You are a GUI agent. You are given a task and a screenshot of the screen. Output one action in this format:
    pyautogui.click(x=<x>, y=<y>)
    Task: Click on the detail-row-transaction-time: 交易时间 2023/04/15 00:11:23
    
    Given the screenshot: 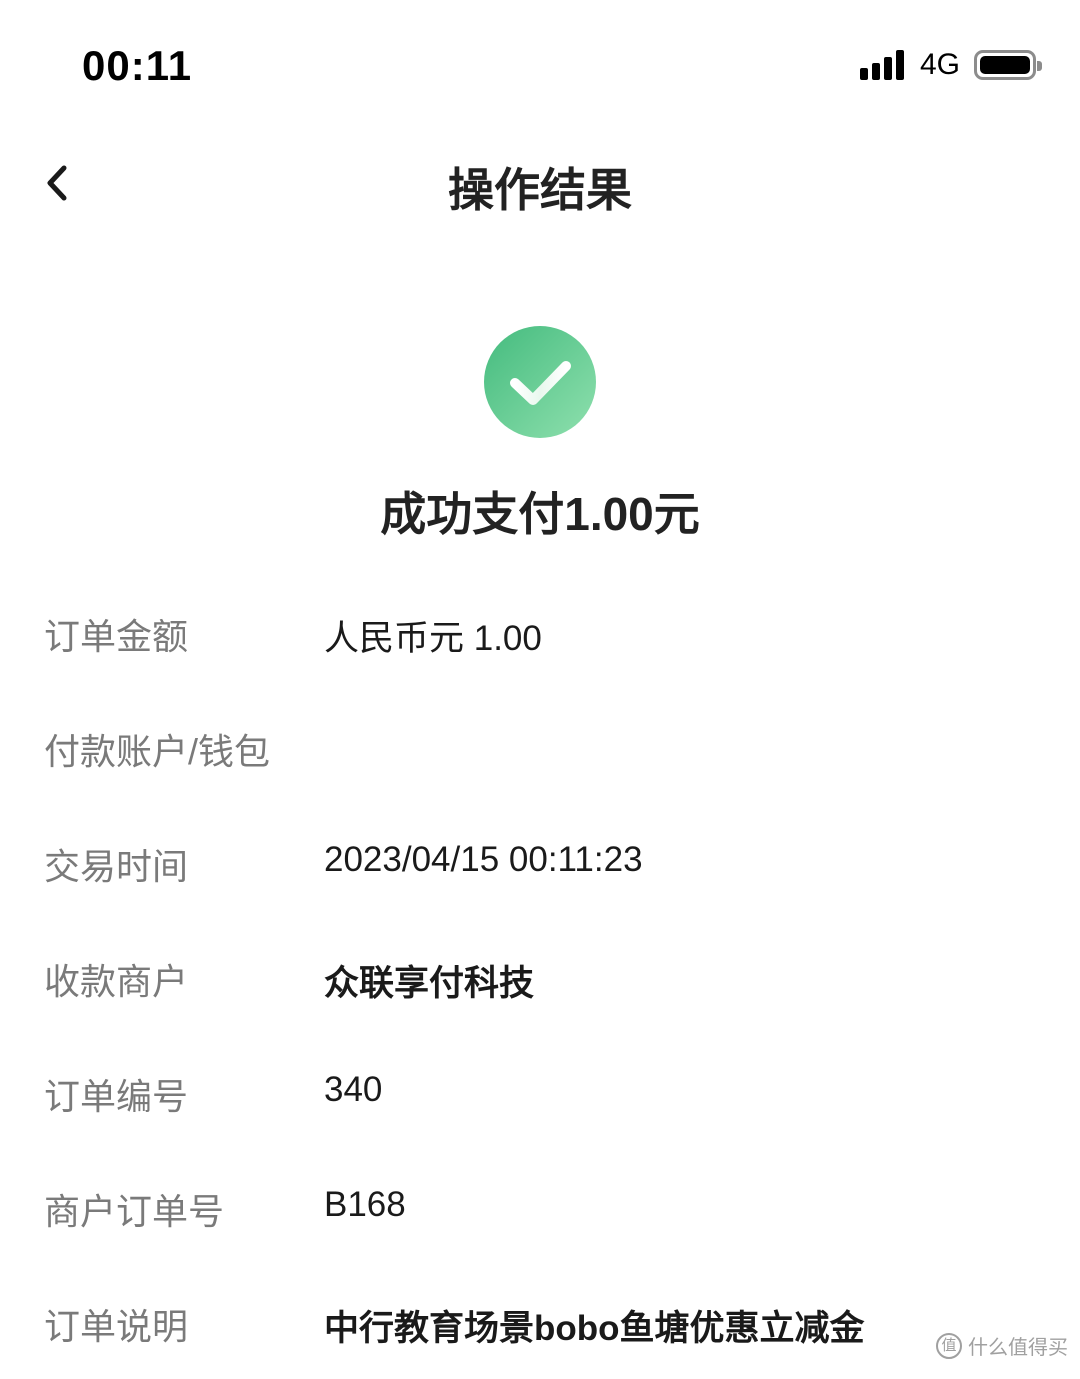 What is the action you would take?
    pyautogui.click(x=540, y=861)
    